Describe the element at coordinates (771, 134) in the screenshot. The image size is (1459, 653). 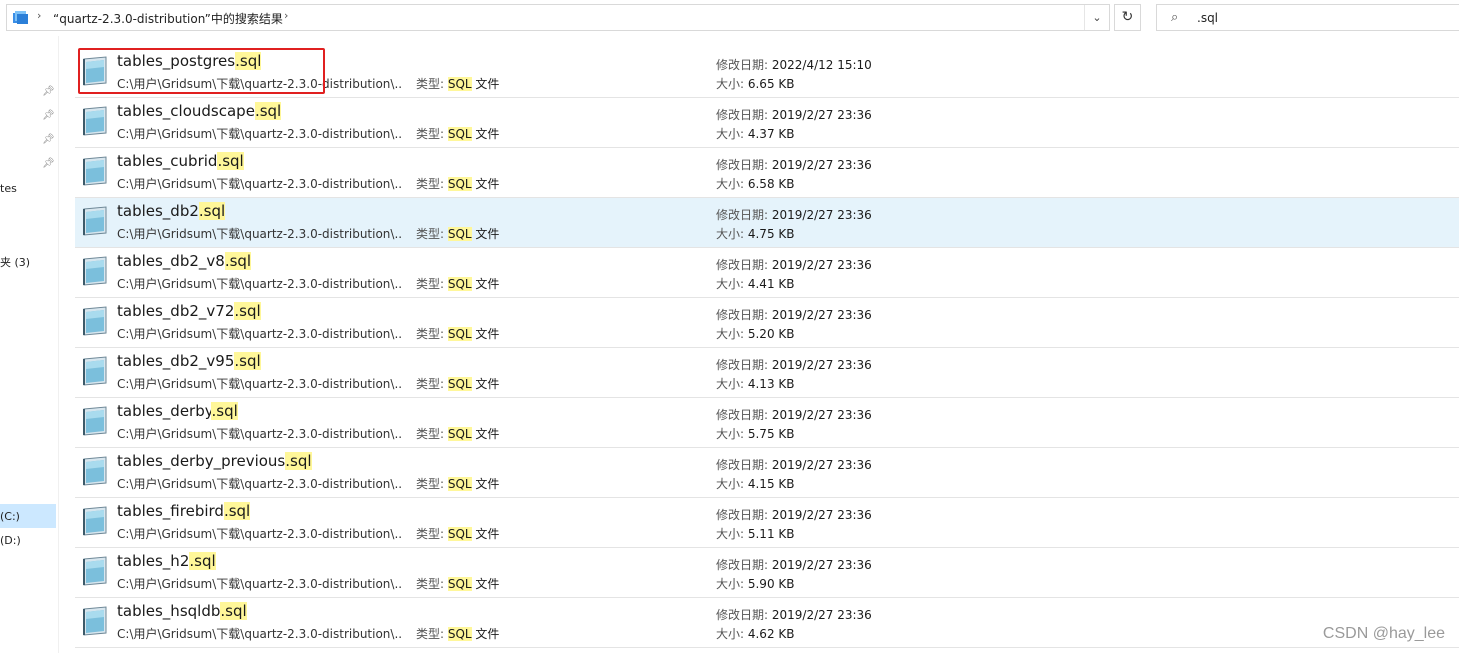
I see `size-value: 4.37 KB` at that location.